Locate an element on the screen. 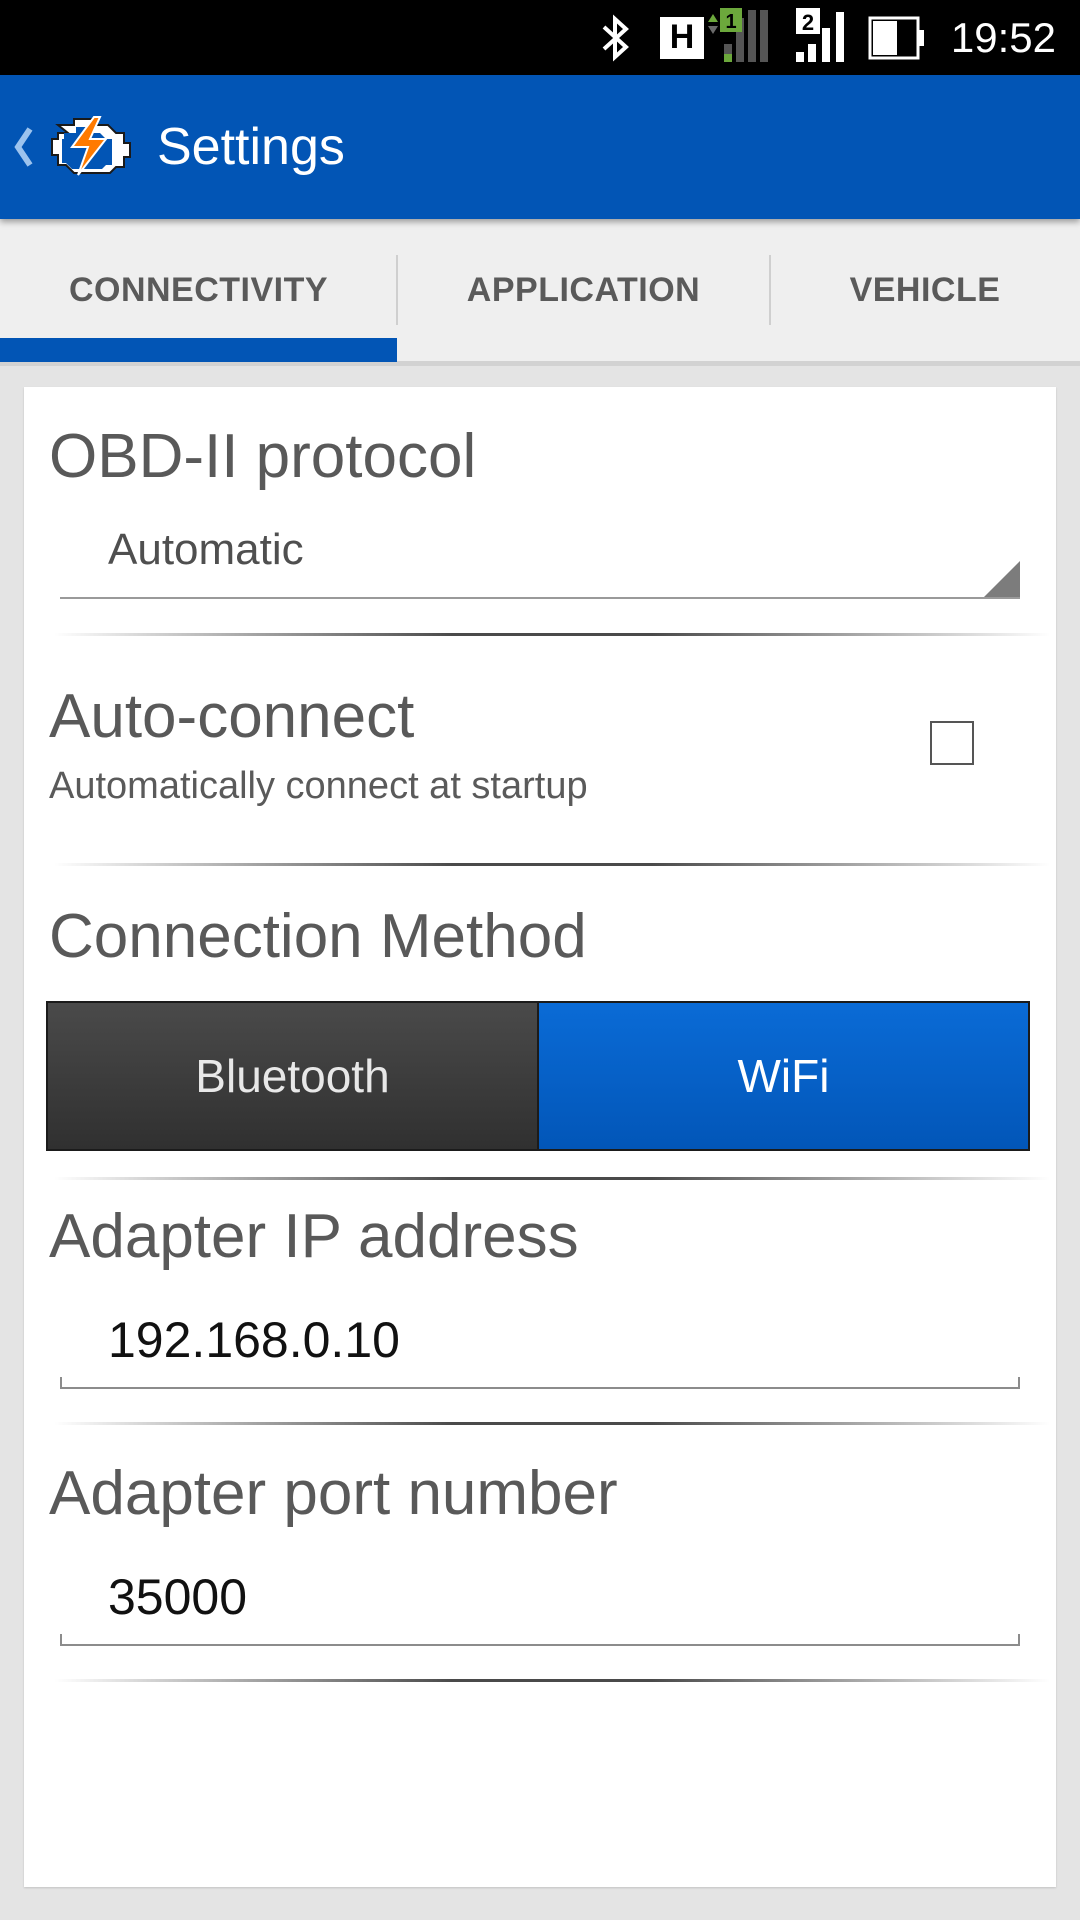  connection-method-toggle: Bluetooth WiFi is located at coordinates (538, 1076).